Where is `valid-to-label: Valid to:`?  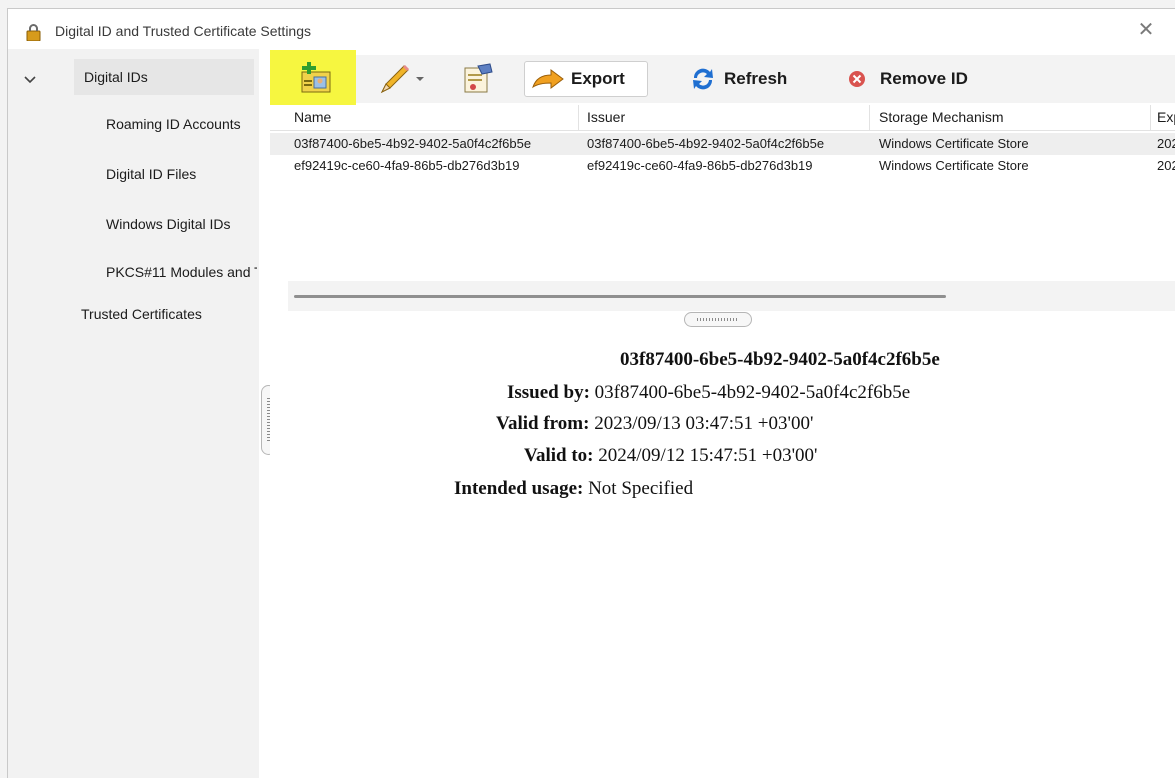 valid-to-label: Valid to: is located at coordinates (559, 455).